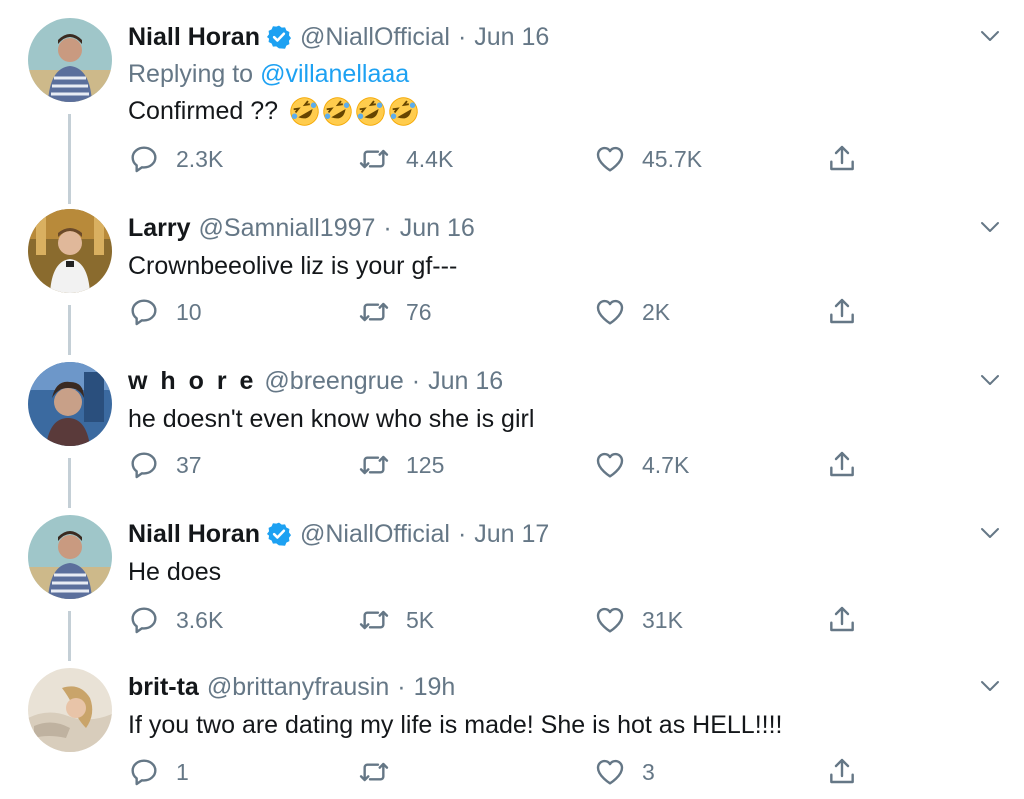 The height and width of the screenshot is (799, 1024). I want to click on reply-button: 2.3K, so click(175, 159).